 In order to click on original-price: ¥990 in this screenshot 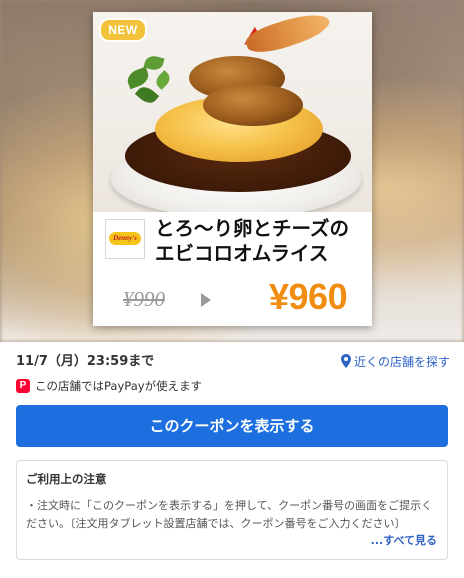, I will do `click(144, 299)`.